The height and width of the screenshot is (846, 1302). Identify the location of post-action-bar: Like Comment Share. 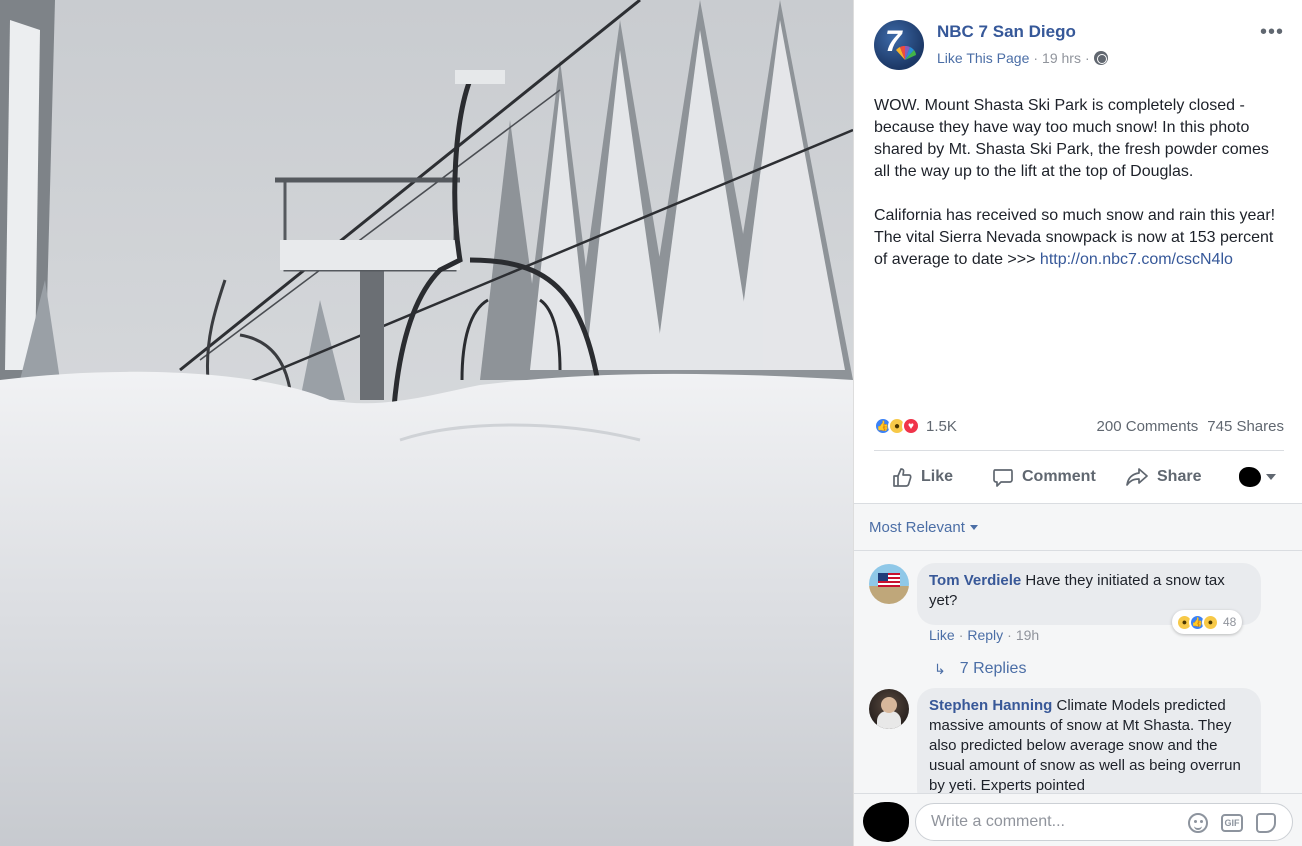
(1079, 477).